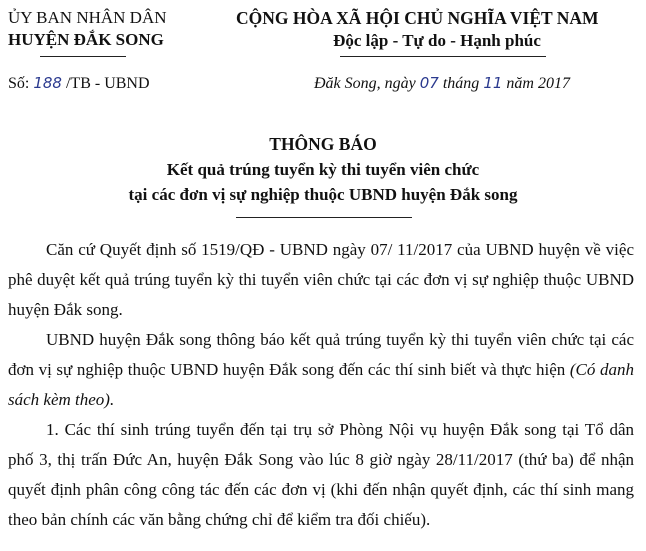 The height and width of the screenshot is (551, 646). What do you see at coordinates (429, 83) in the screenshot?
I see `date-day-handwritten: 07` at bounding box center [429, 83].